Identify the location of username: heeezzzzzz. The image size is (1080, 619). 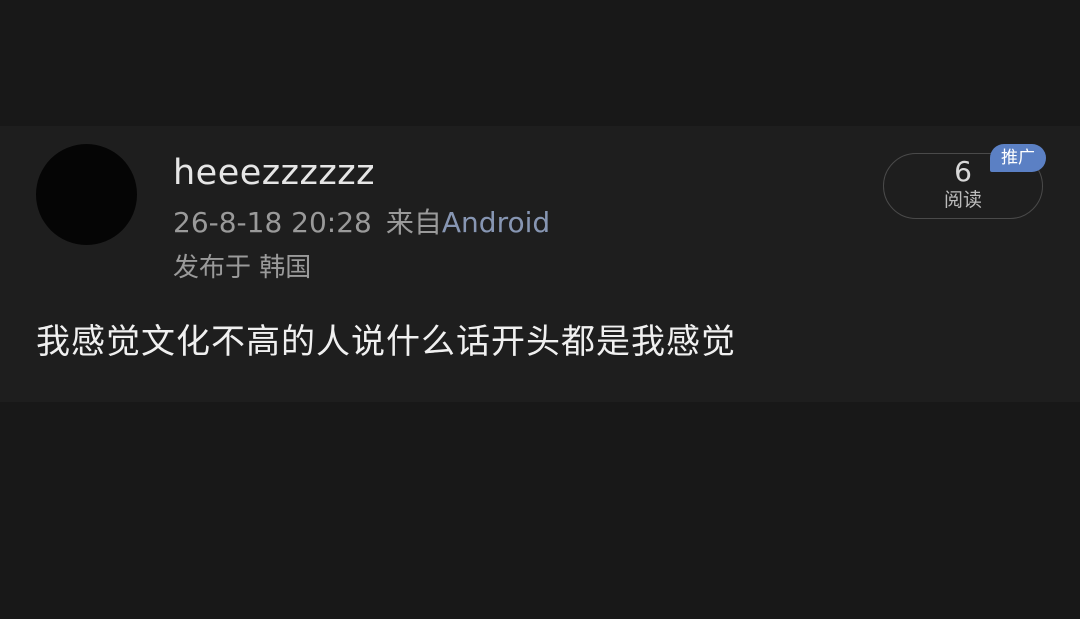
(274, 173).